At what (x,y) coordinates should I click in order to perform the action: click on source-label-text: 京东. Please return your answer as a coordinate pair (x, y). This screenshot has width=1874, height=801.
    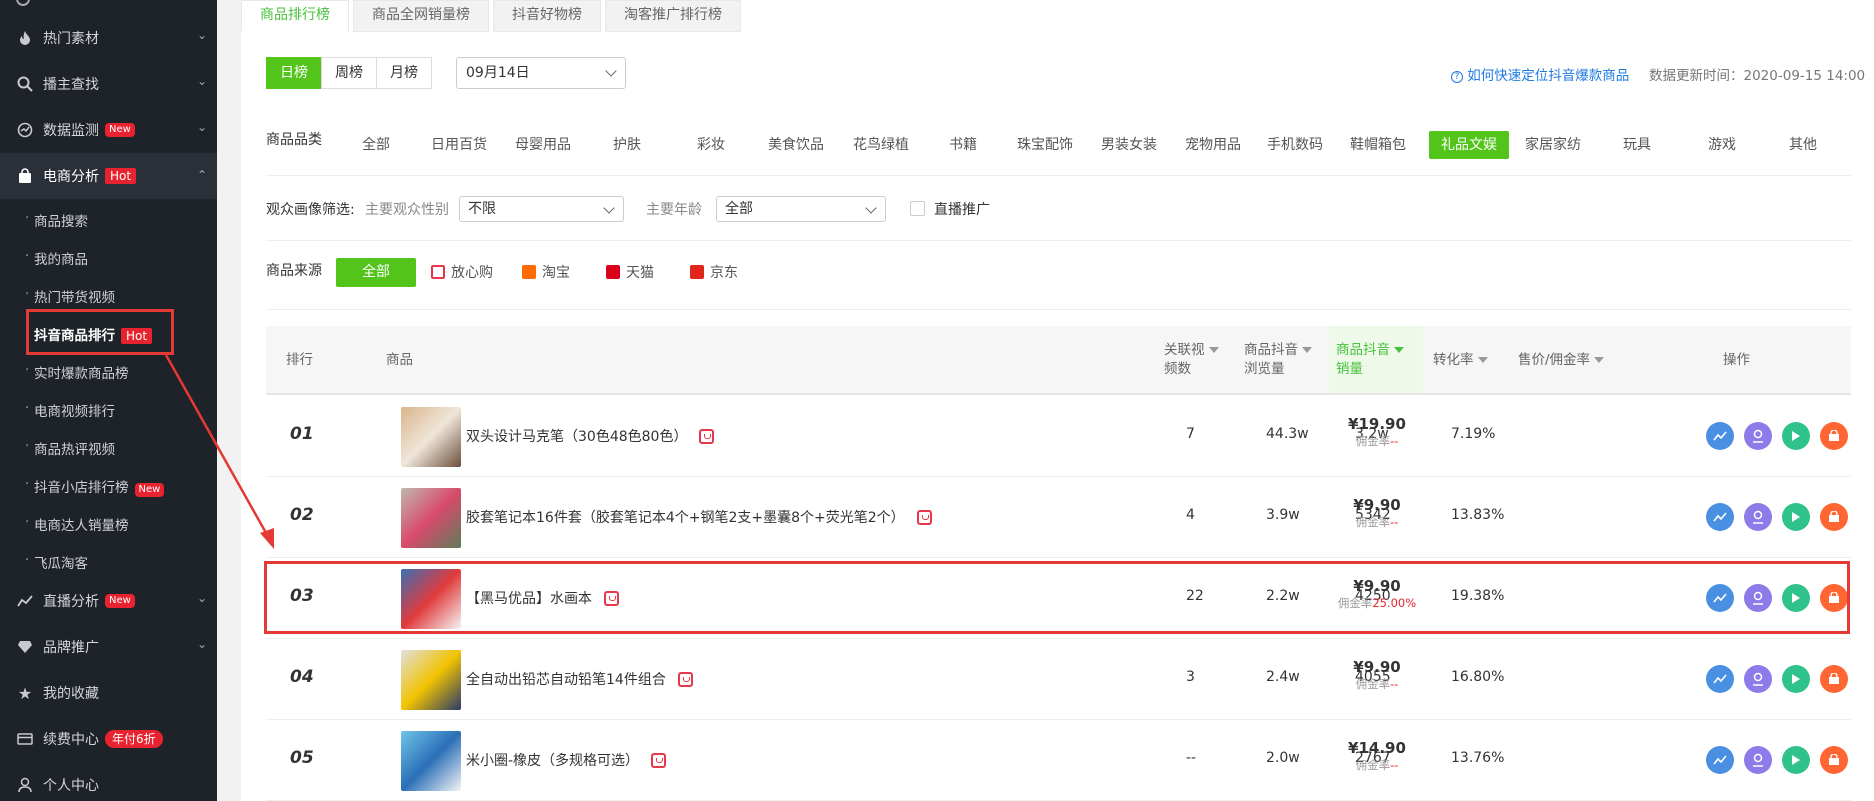
    Looking at the image, I should click on (724, 273).